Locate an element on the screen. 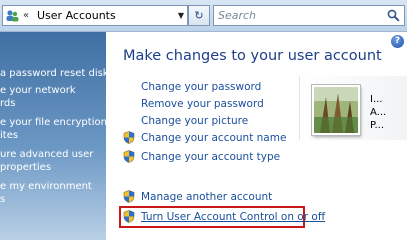  left-link-file-encryption-2: ites is located at coordinates (9, 135).